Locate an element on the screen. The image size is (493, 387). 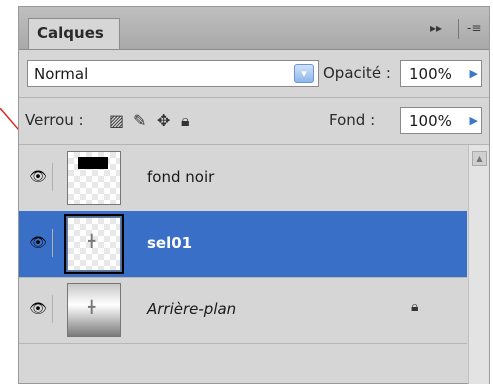
blend-mode-select: Normal ▾ is located at coordinates (173, 73).